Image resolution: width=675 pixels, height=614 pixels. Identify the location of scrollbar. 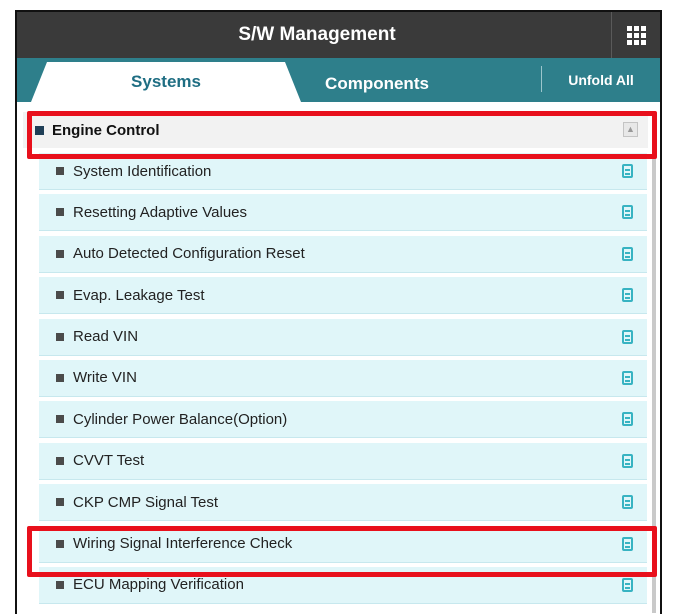
(654, 383).